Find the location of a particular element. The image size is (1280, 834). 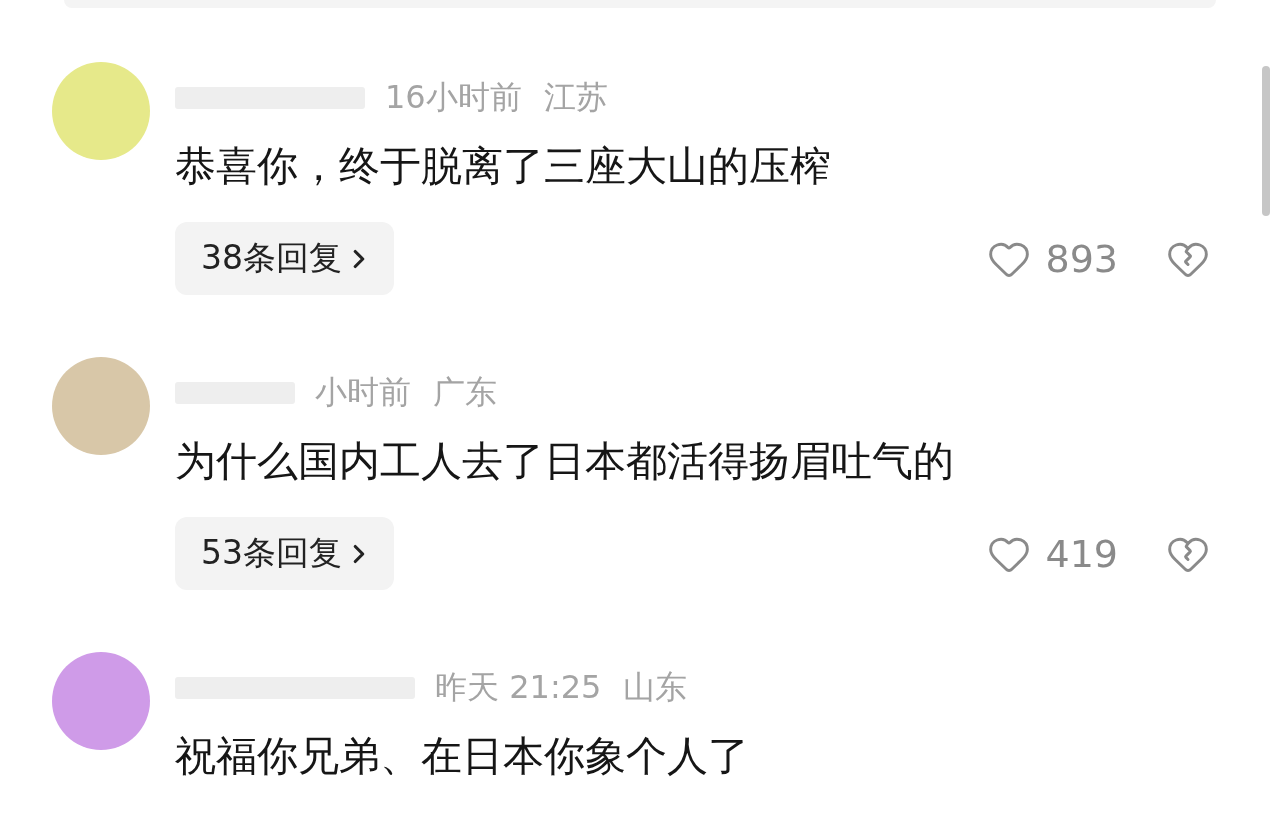

scrollbar is located at coordinates (1266, 141).